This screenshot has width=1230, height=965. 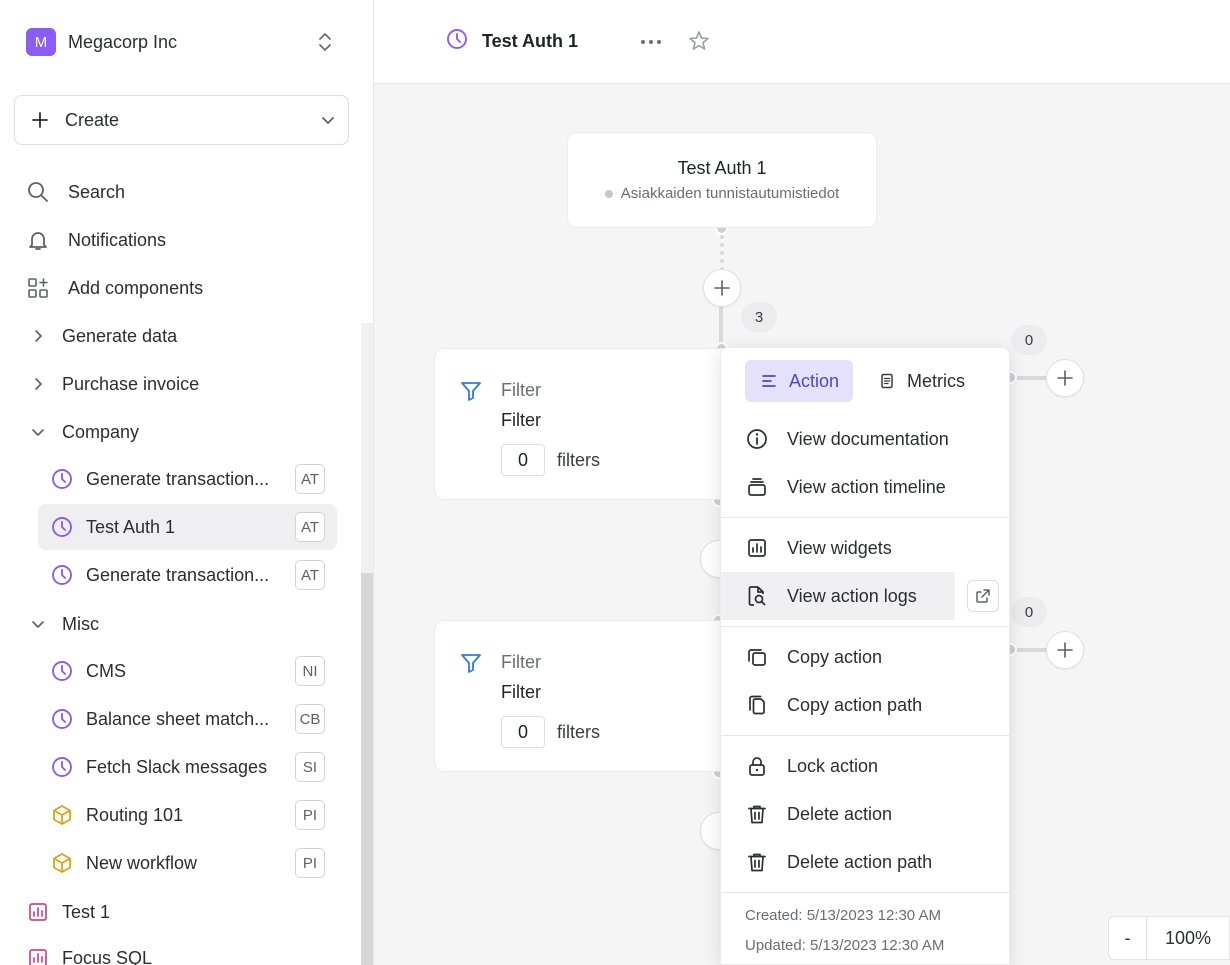 I want to click on star-icon, so click(x=699, y=41).